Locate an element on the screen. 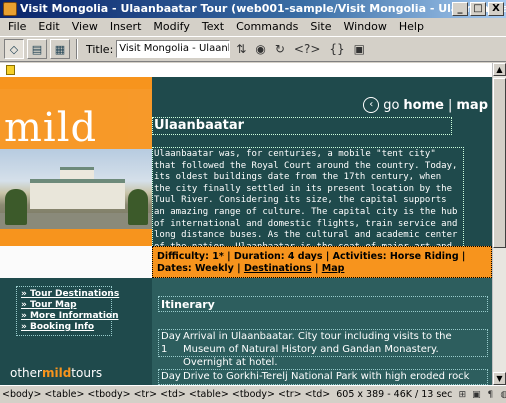 This screenshot has width=506, height=403. map-link: Map is located at coordinates (333, 268).